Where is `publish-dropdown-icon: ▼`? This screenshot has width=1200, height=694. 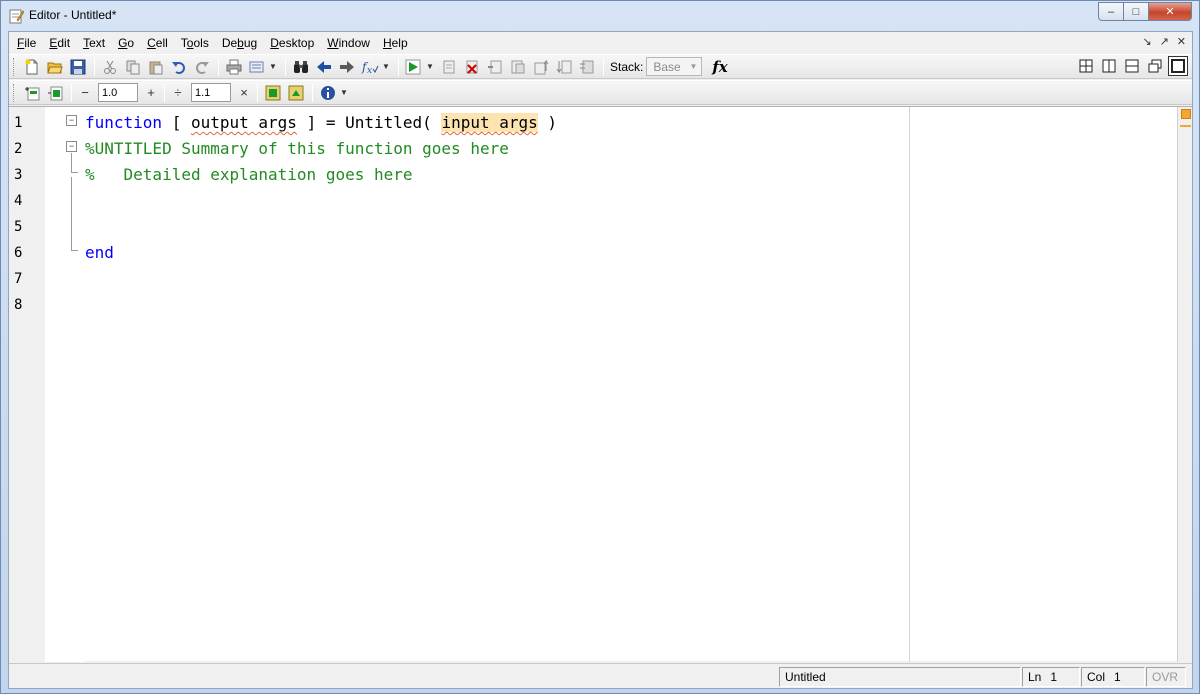 publish-dropdown-icon: ▼ is located at coordinates (273, 66).